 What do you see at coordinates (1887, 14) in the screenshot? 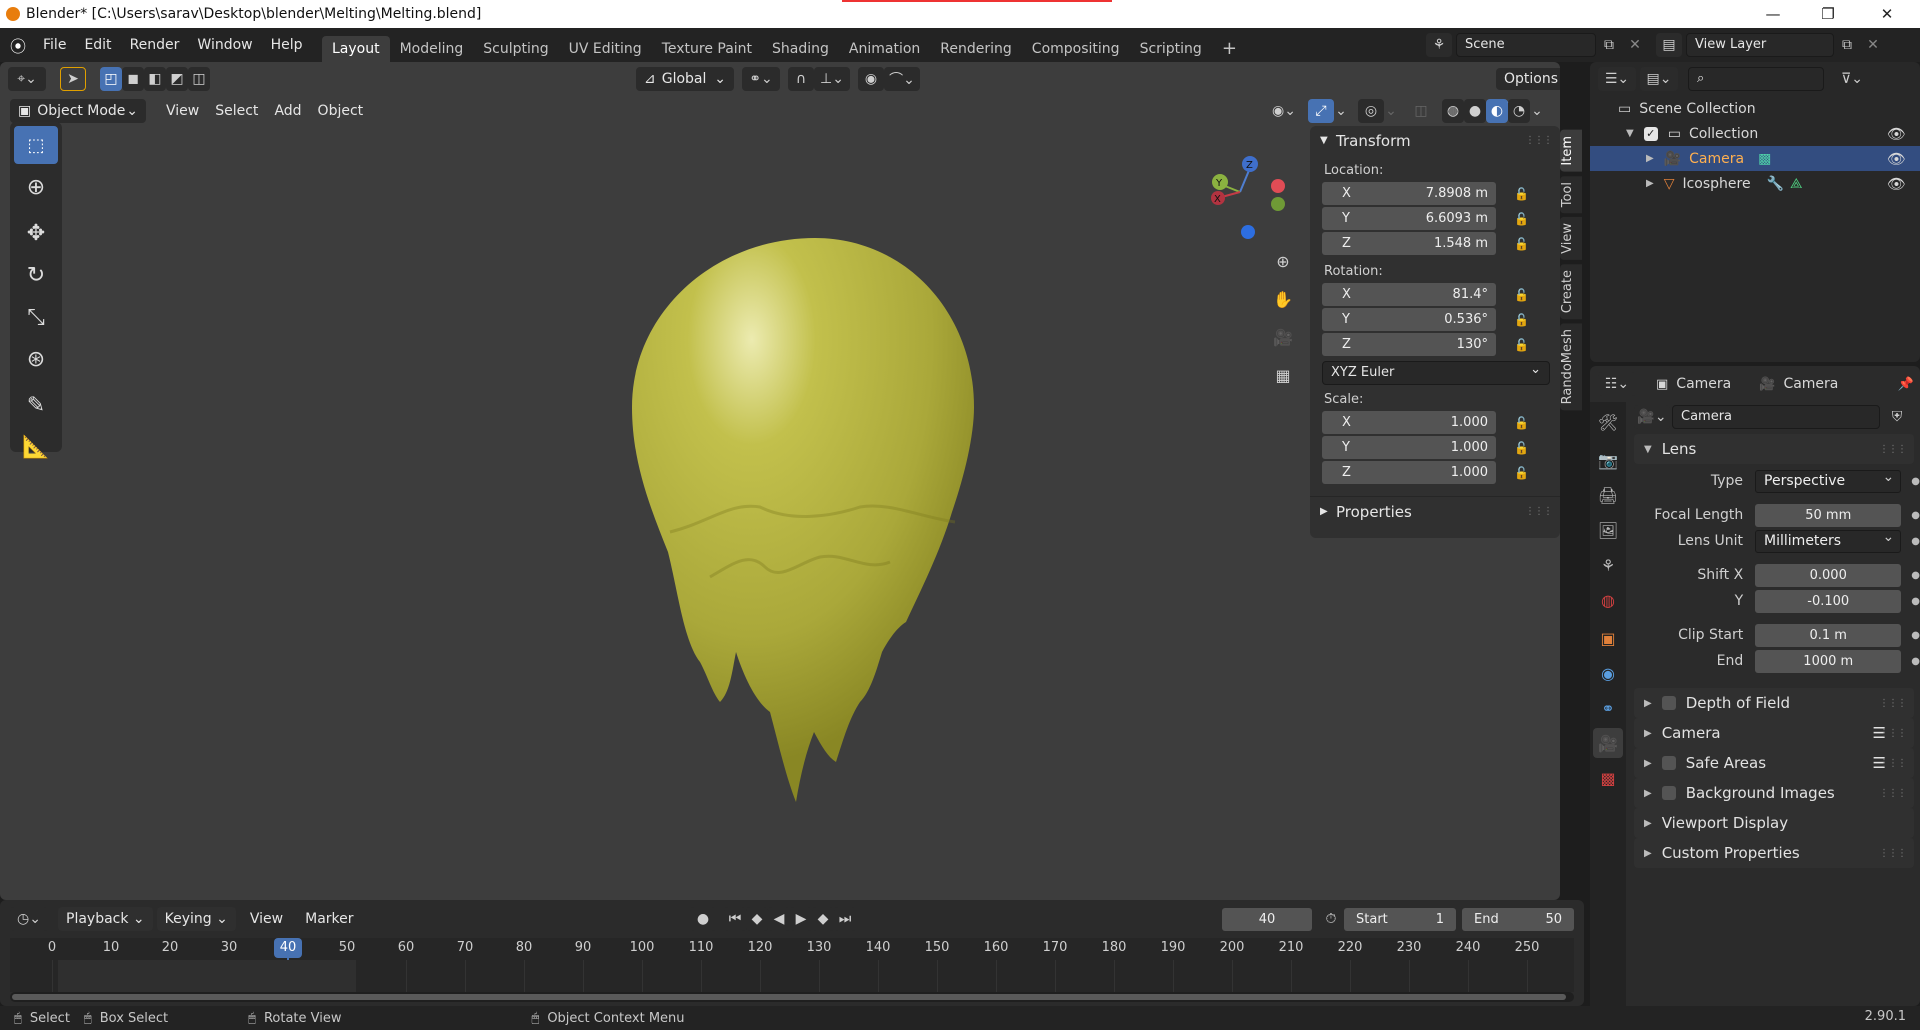
I see `close-window-button: ✕` at bounding box center [1887, 14].